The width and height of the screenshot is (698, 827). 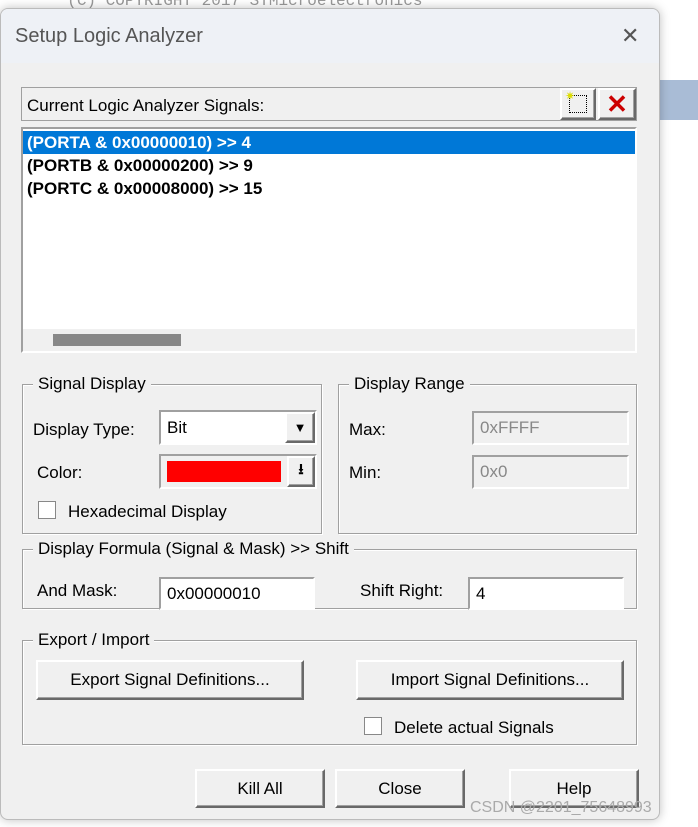 What do you see at coordinates (561, 807) in the screenshot?
I see `watermark: CSDN @2201_75648993` at bounding box center [561, 807].